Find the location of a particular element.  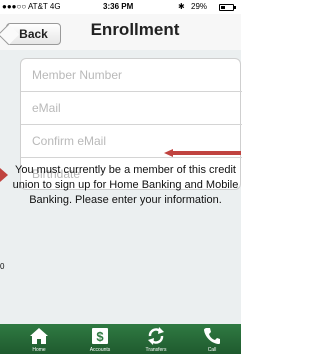

tab-accounts: $ Accounts is located at coordinates (100, 339).